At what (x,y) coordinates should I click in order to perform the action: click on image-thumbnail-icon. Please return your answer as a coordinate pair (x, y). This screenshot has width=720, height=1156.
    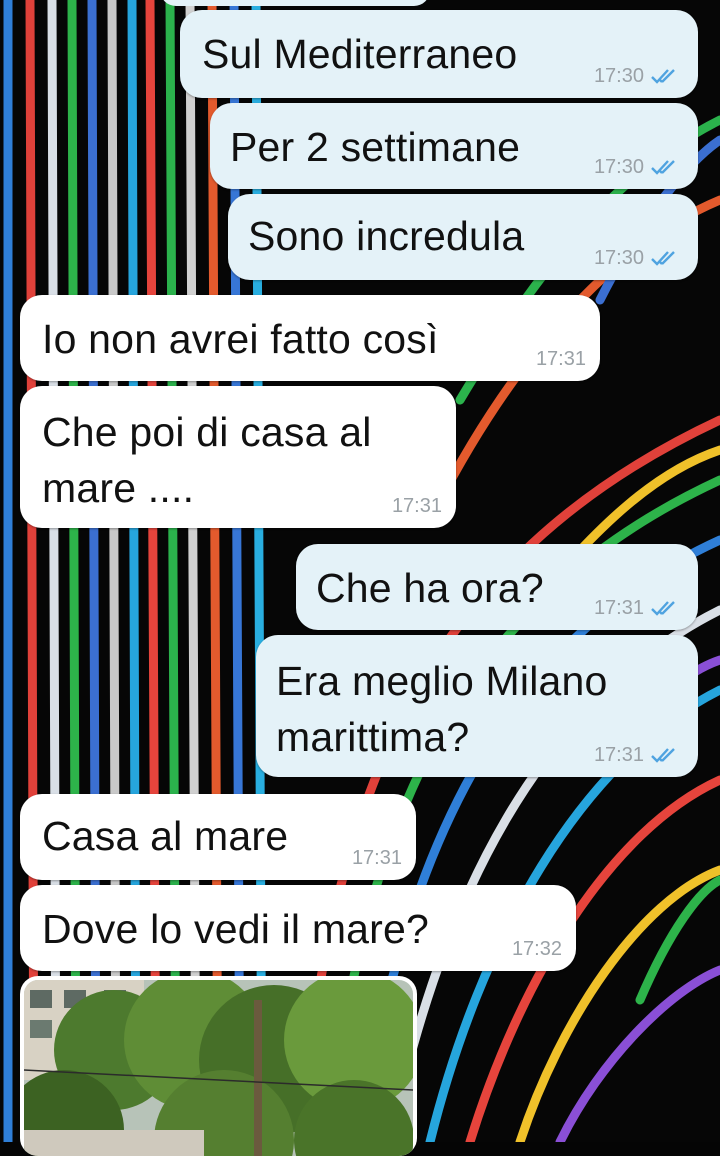
    Looking at the image, I should click on (218, 1068).